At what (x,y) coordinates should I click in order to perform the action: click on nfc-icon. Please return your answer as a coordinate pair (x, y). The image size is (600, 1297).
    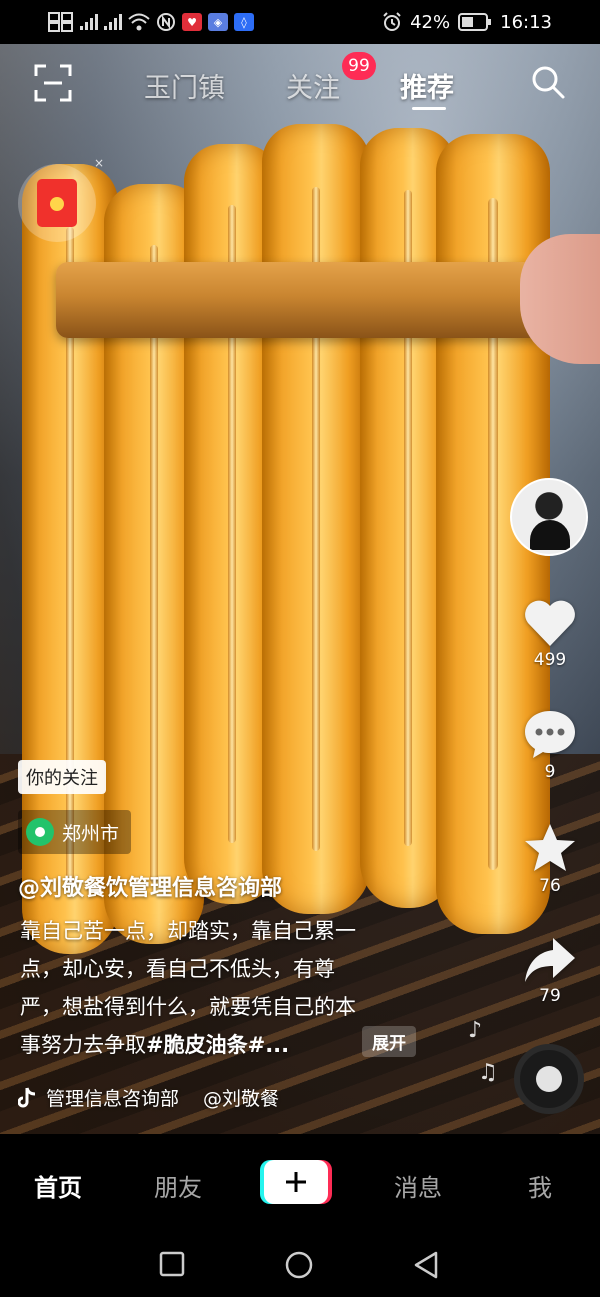
    Looking at the image, I should click on (166, 22).